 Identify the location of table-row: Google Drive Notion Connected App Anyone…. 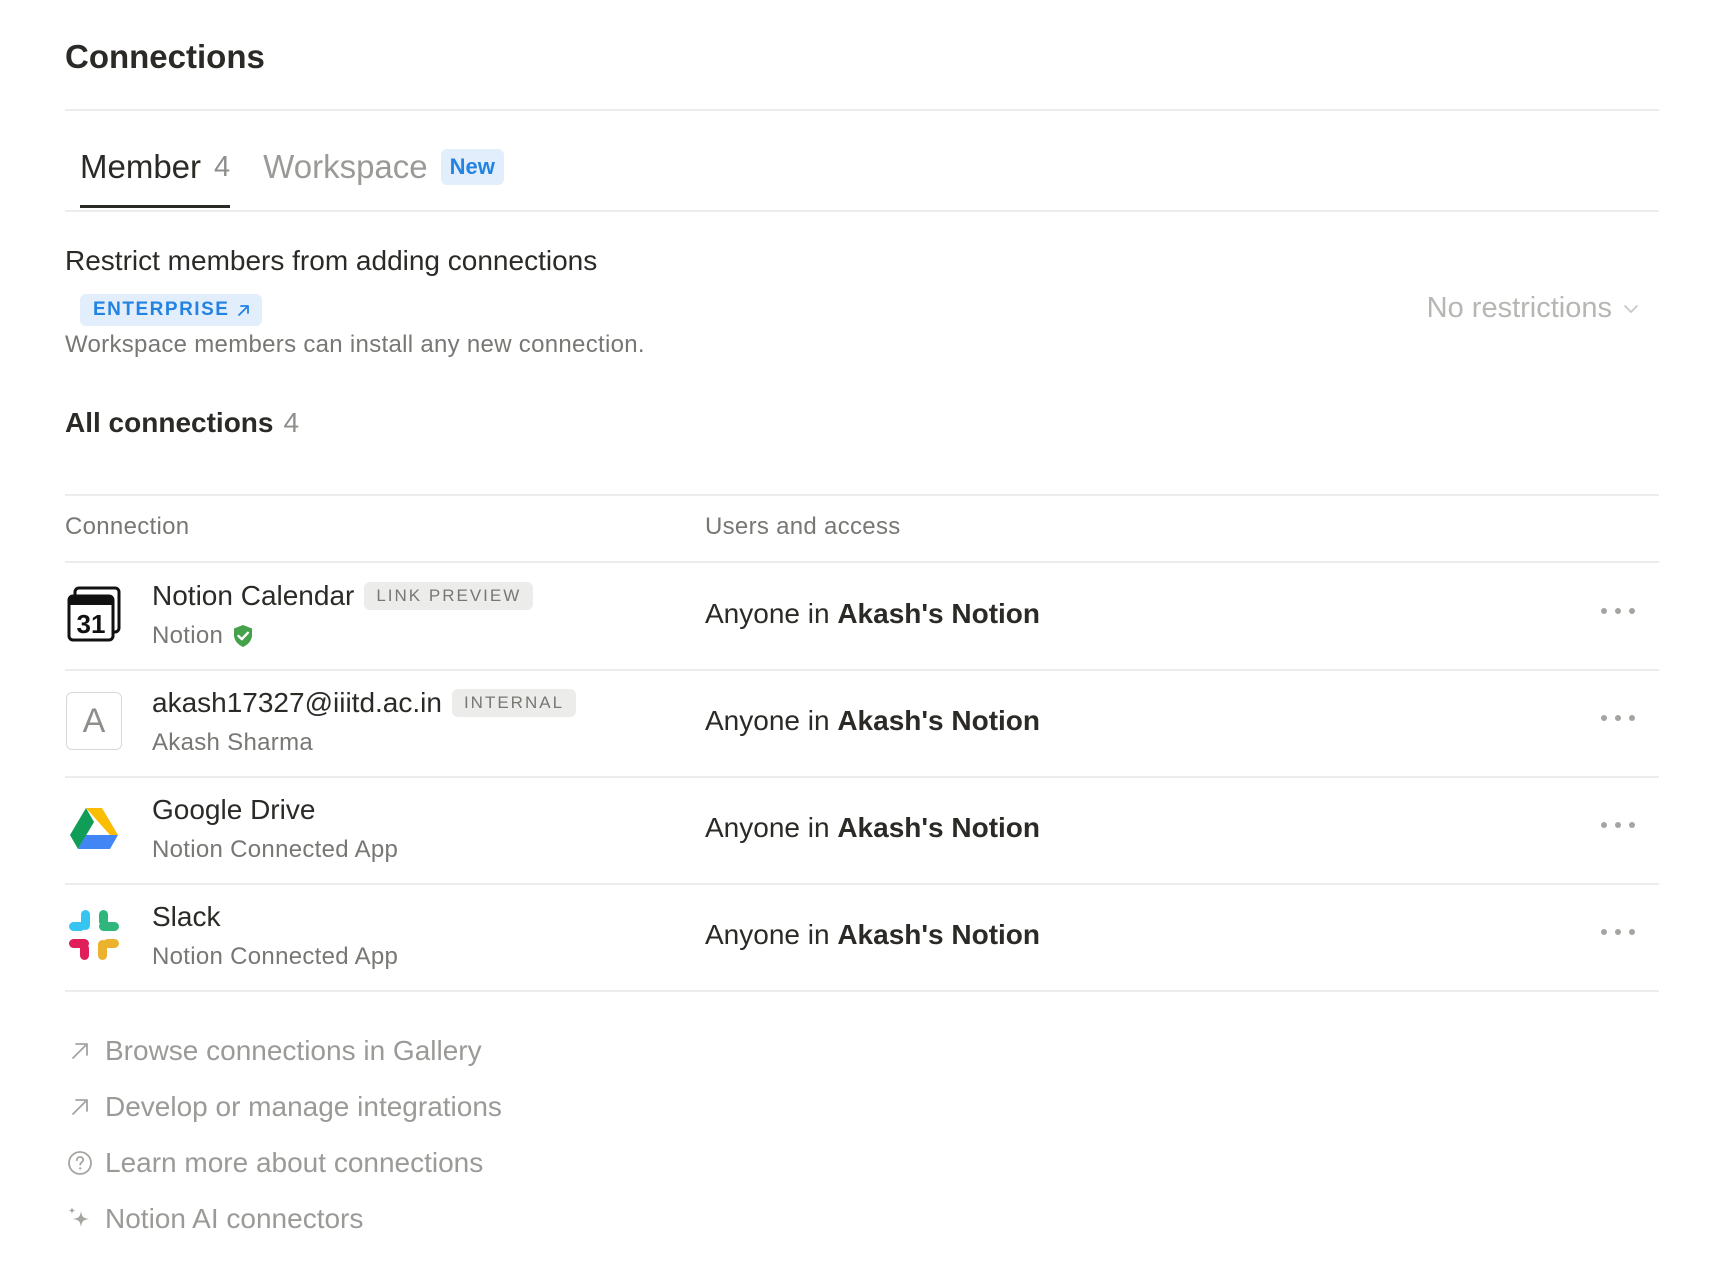
(862, 830).